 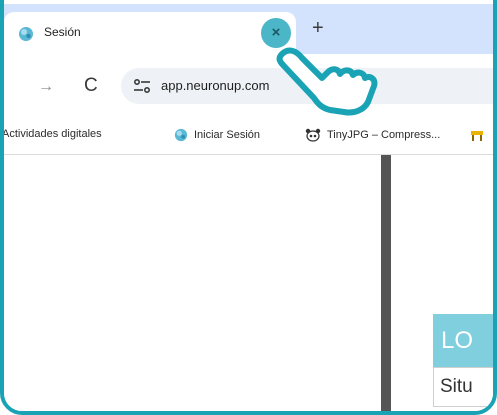 I want to click on page-divider, so click(x=386, y=283).